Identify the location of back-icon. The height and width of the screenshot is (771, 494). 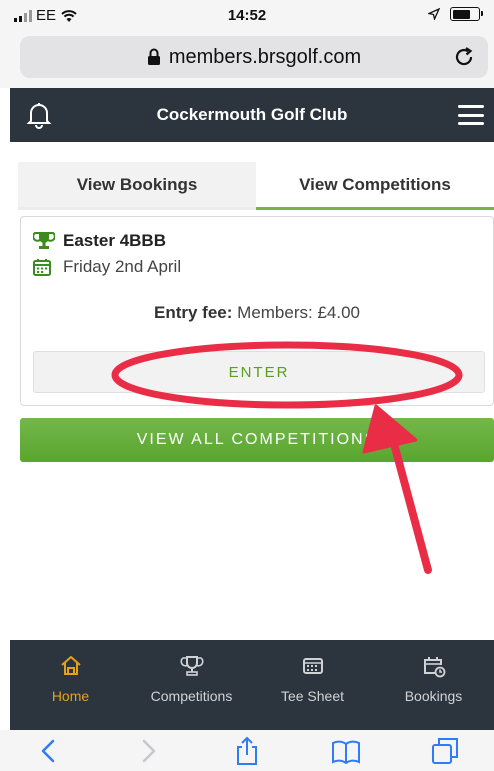
(49, 751).